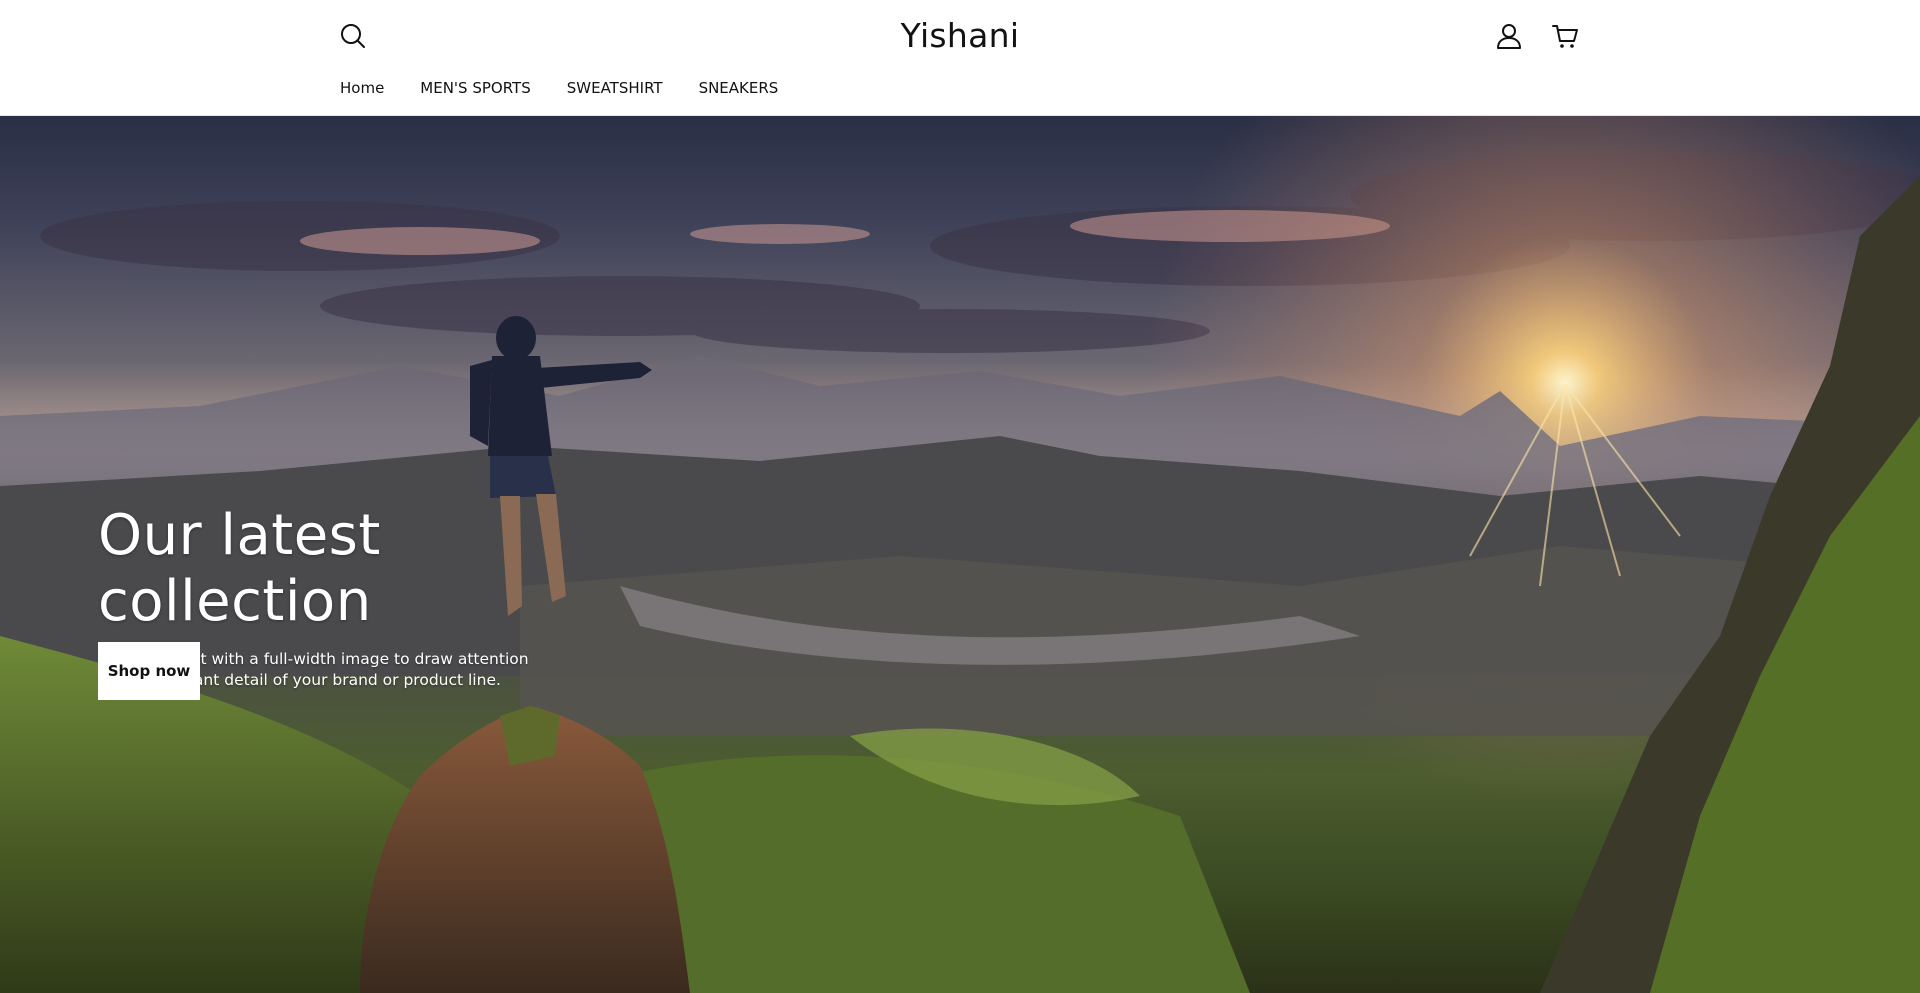 This screenshot has width=1920, height=993. I want to click on cart-button, so click(1565, 36).